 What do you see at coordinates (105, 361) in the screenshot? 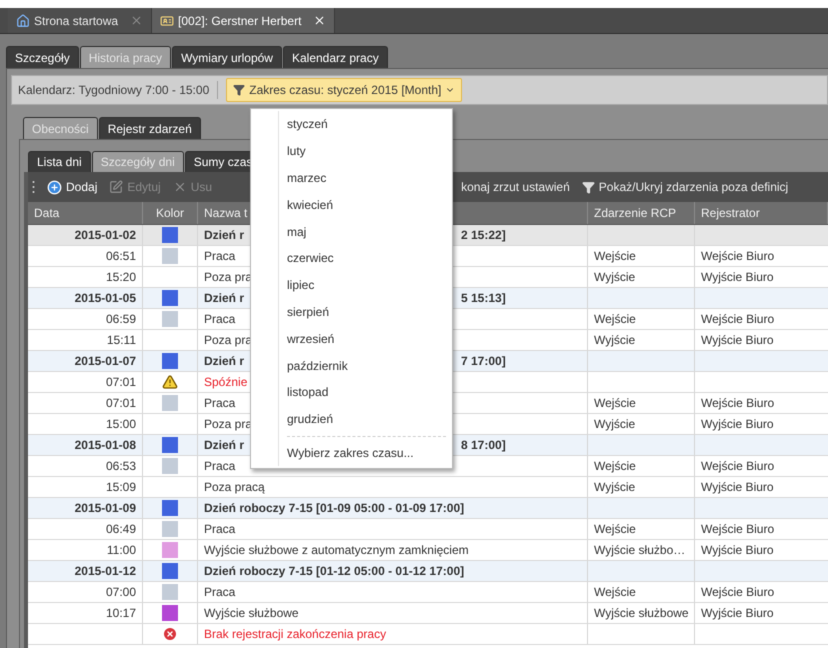
I see `date-cell-text: 2015-01-07` at bounding box center [105, 361].